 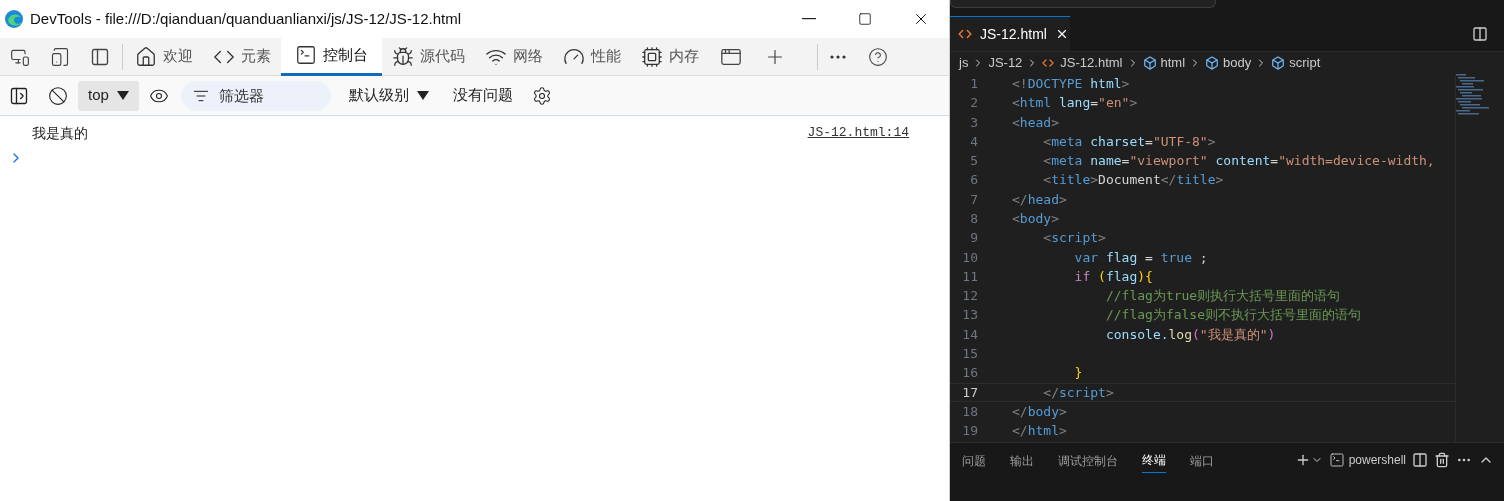 I want to click on more-icon, so click(x=838, y=56).